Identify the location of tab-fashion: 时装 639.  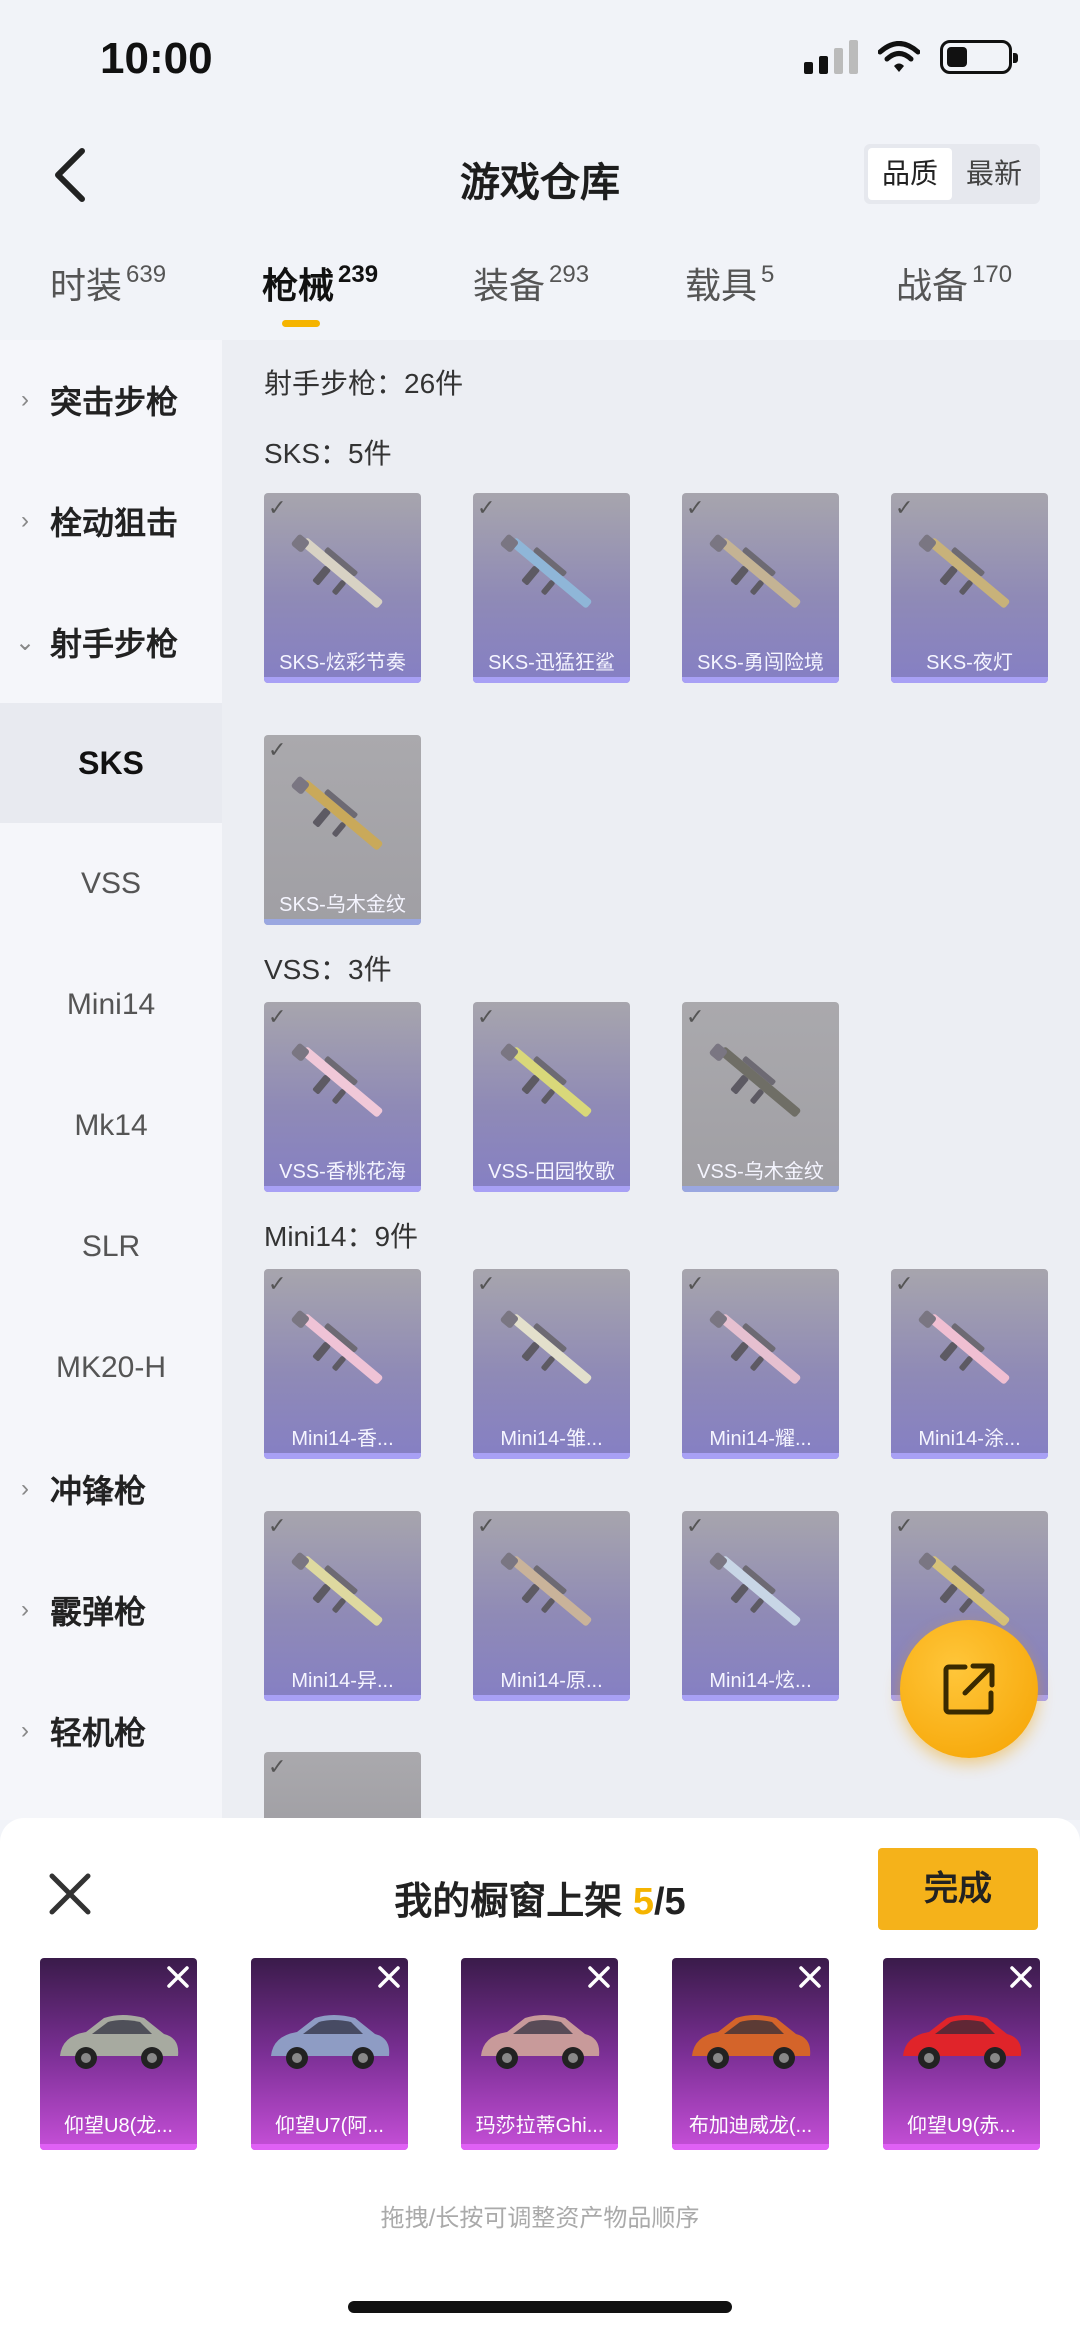
(108, 283).